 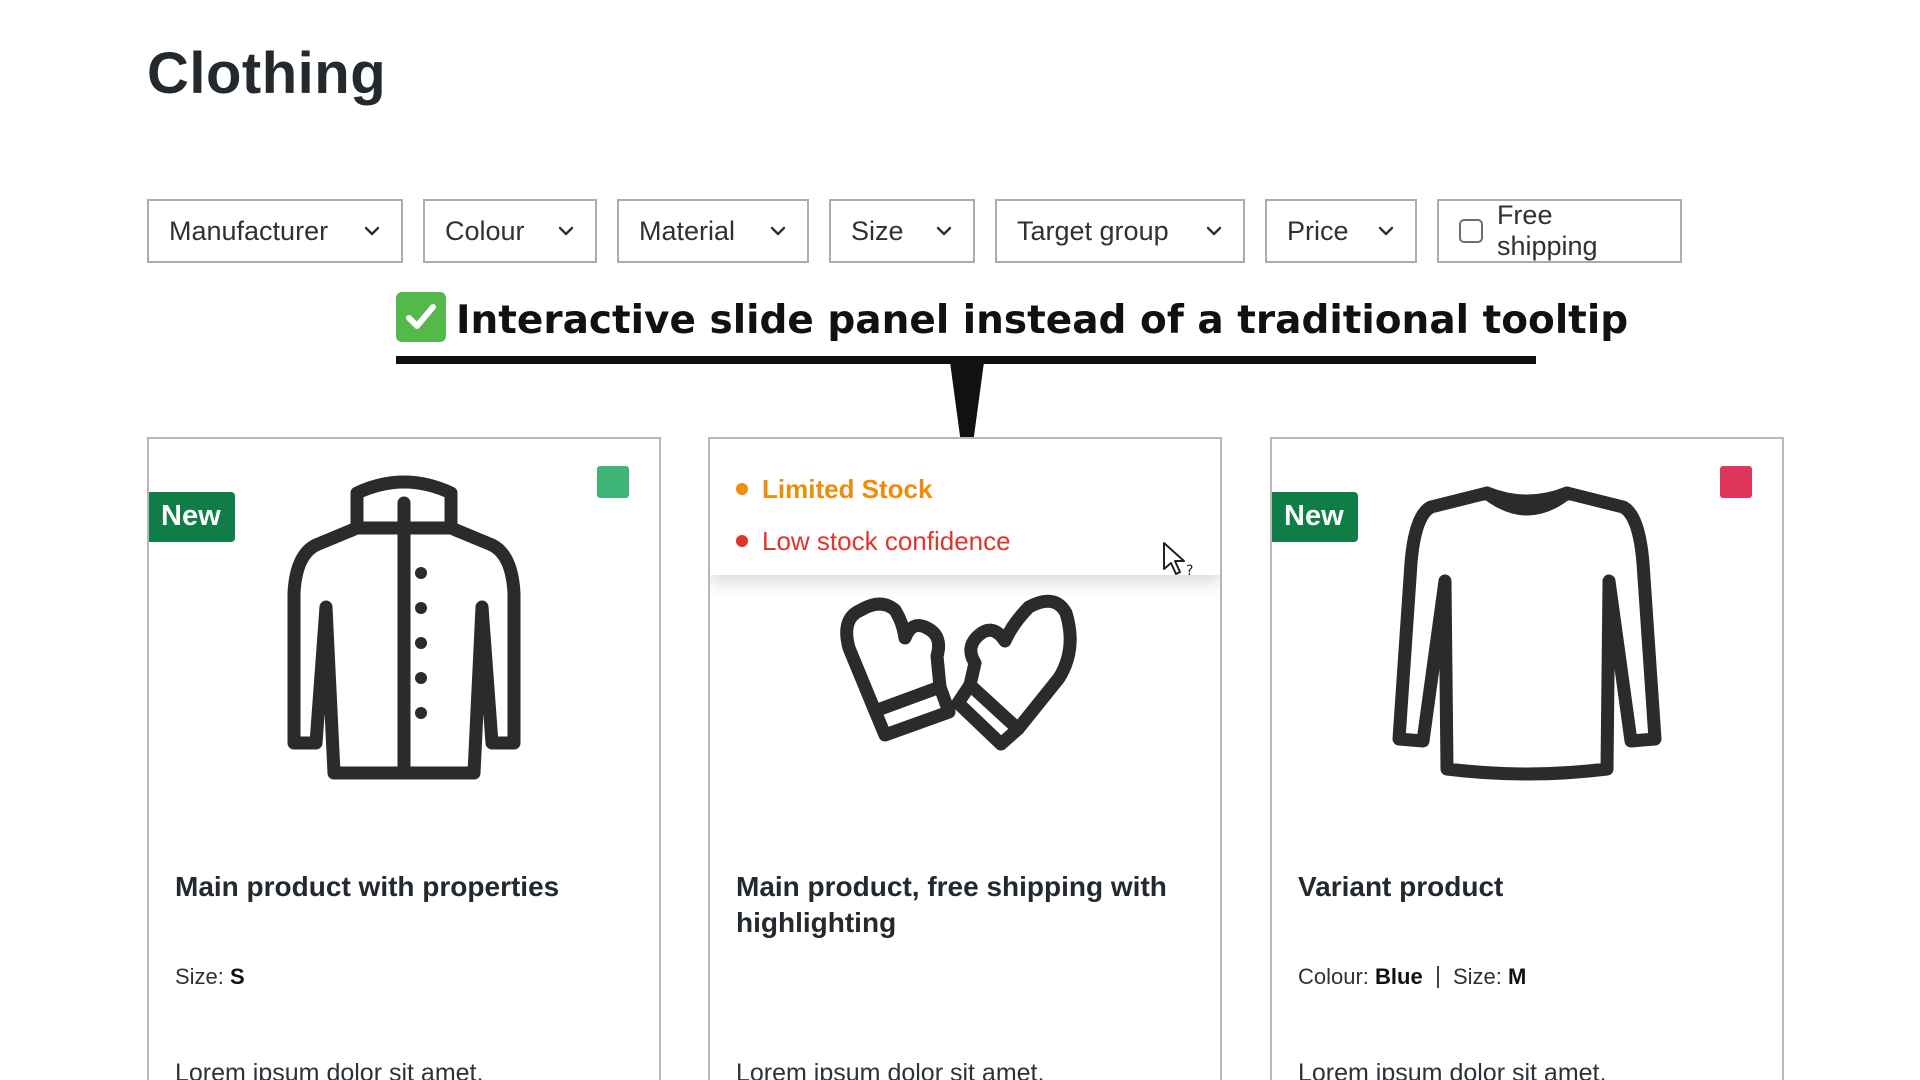 I want to click on product-name: Variant product, so click(x=1527, y=887).